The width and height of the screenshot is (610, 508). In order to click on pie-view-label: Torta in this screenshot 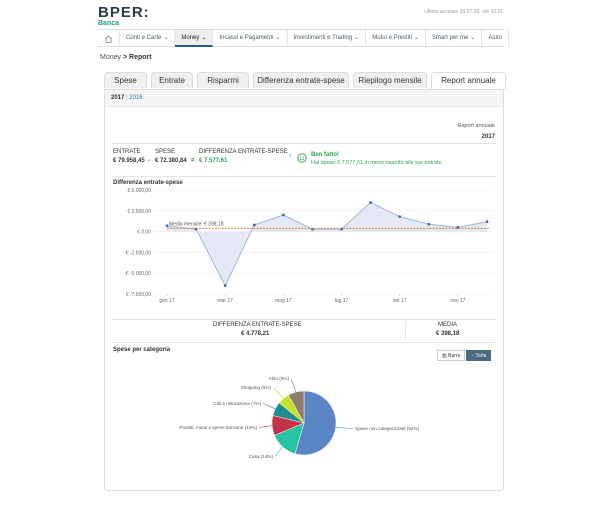, I will do `click(481, 356)`.